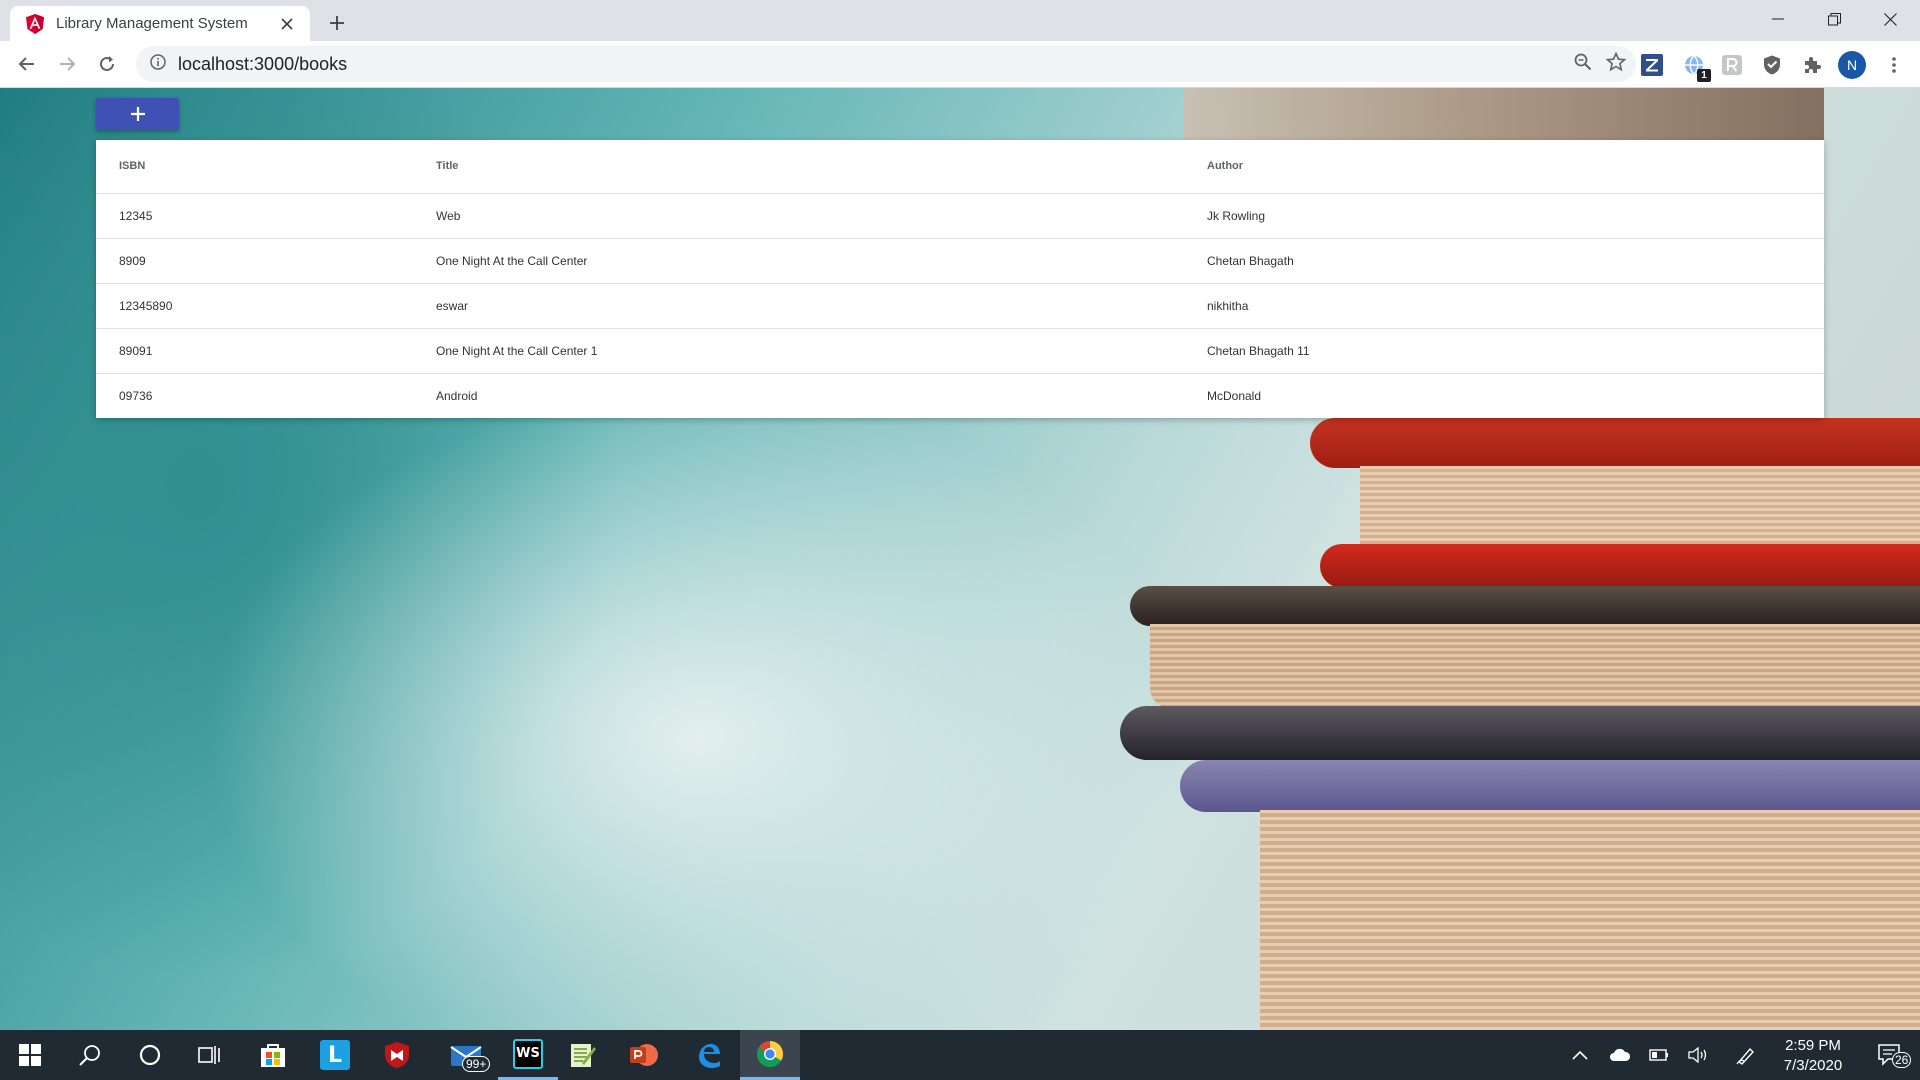 This screenshot has width=1920, height=1080. Describe the element at coordinates (1834, 19) in the screenshot. I see `restore-icon` at that location.